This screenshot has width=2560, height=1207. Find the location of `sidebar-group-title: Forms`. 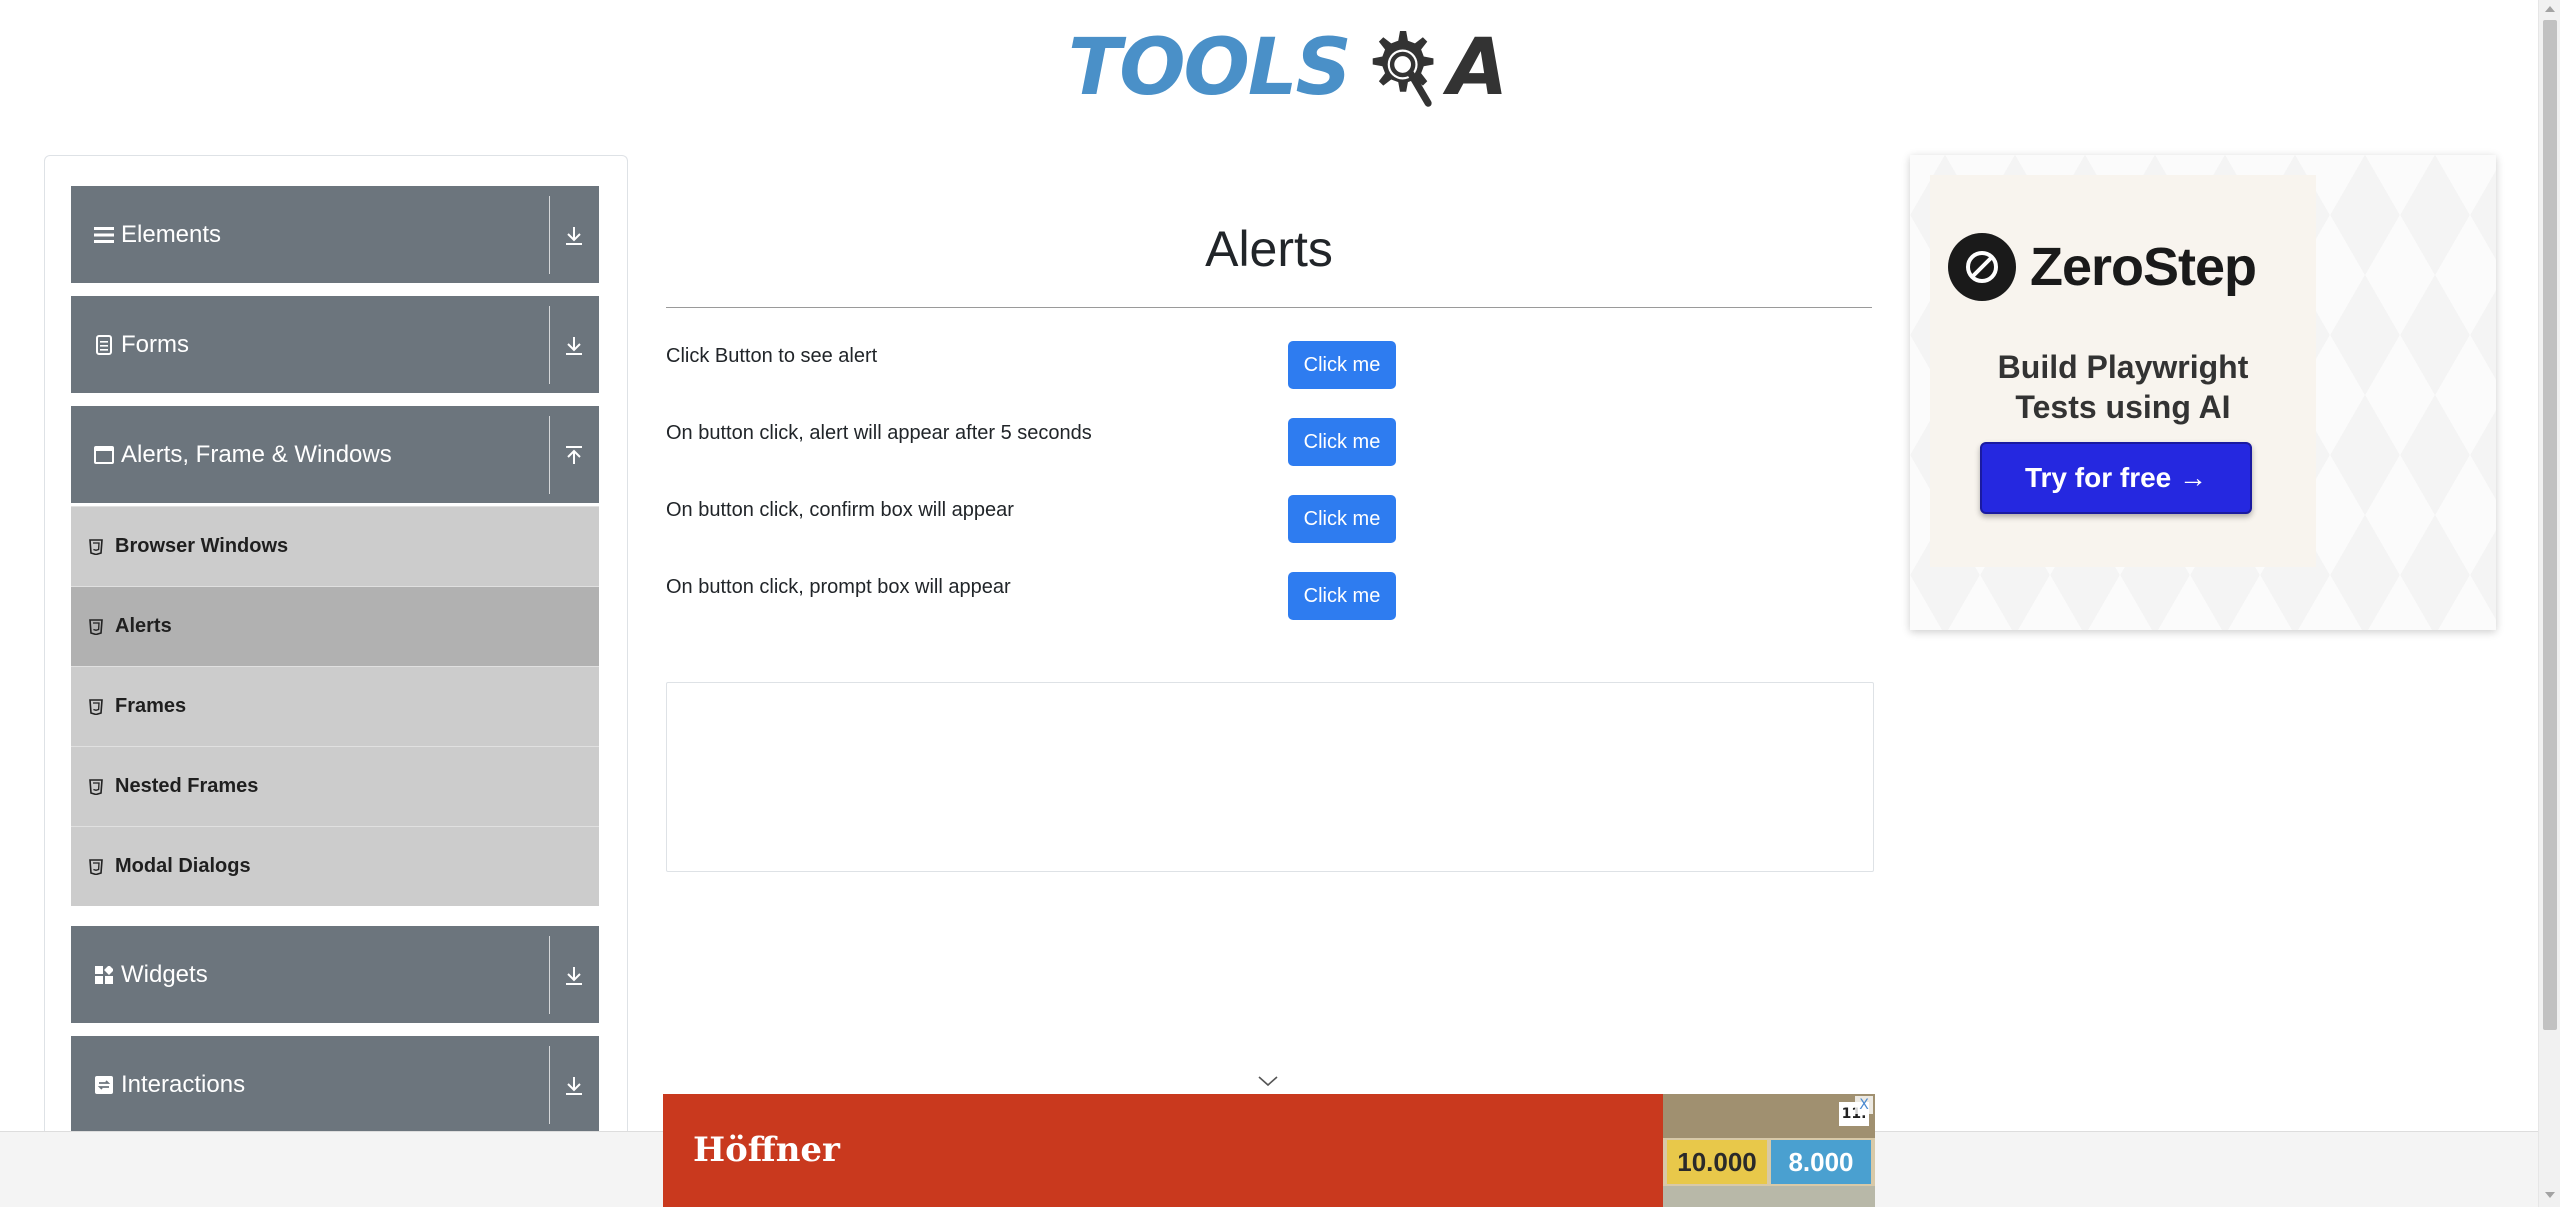

sidebar-group-title: Forms is located at coordinates (155, 344).